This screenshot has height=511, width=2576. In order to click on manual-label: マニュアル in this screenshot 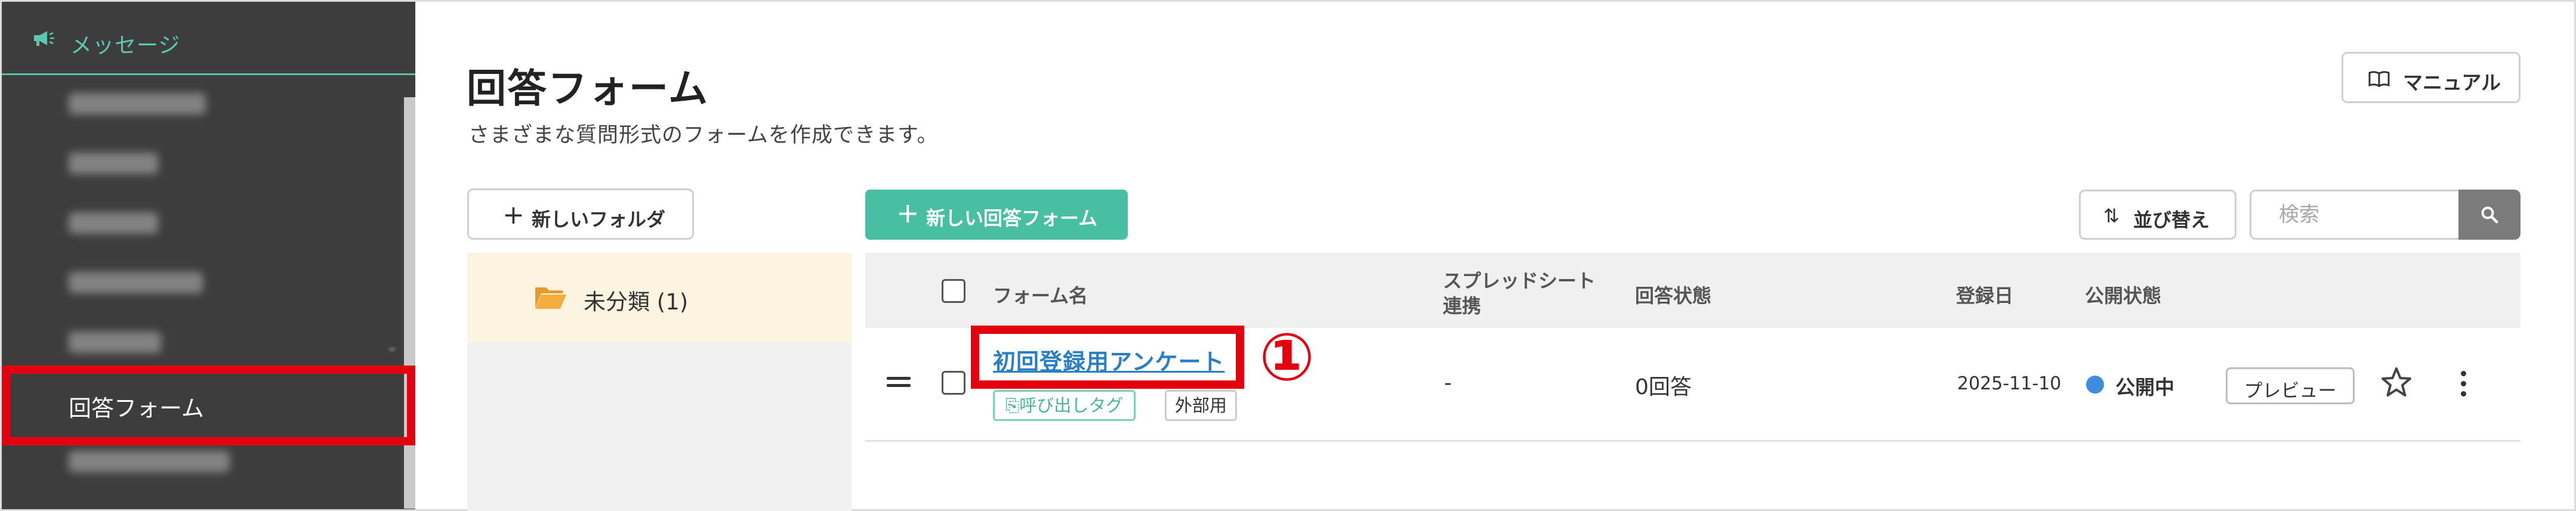, I will do `click(2452, 83)`.